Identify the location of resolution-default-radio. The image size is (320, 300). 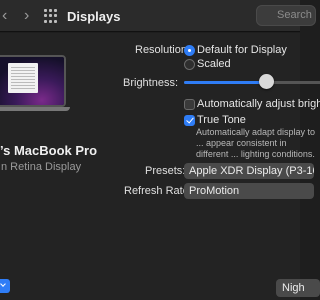
(189, 50).